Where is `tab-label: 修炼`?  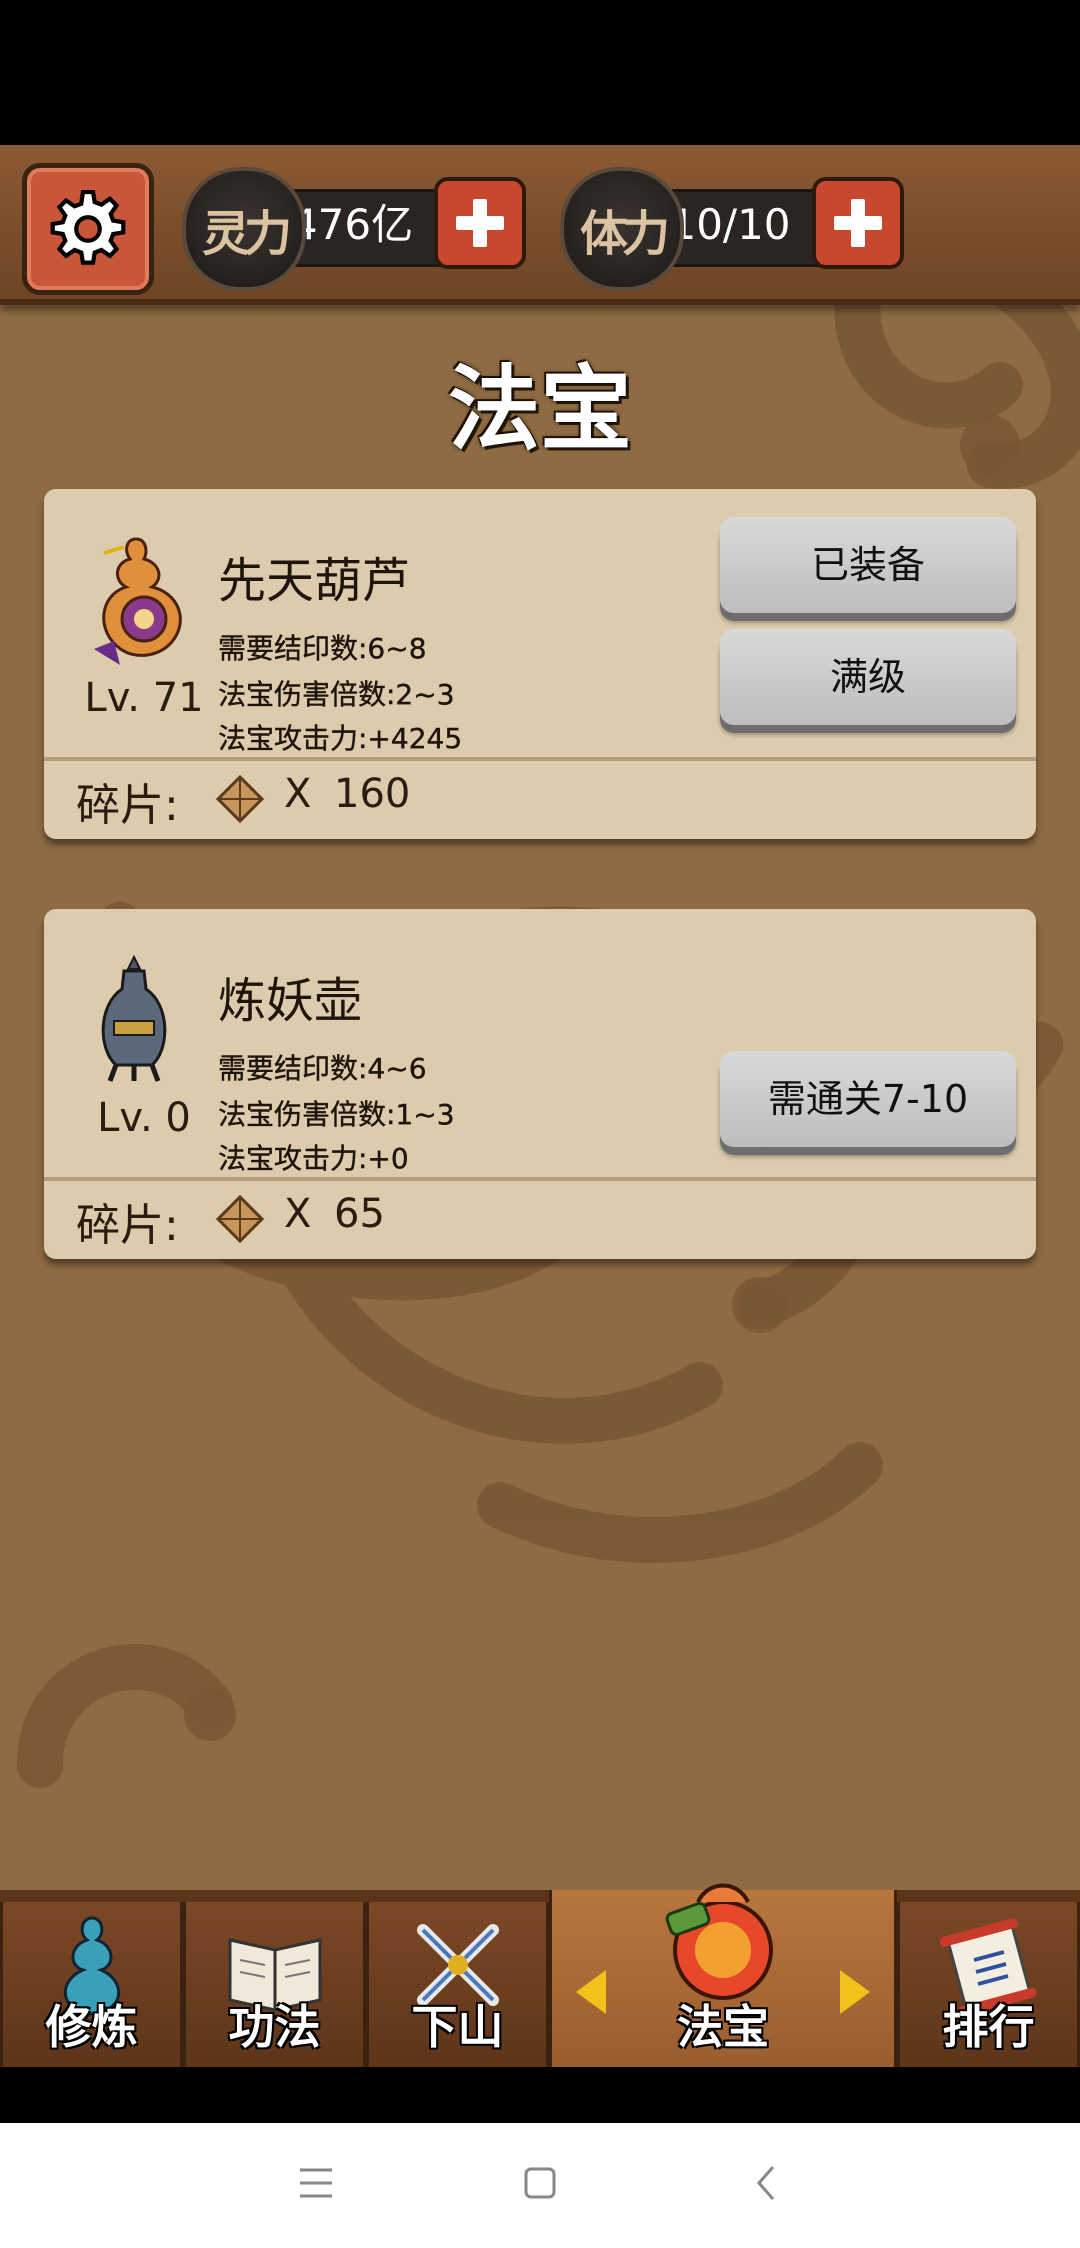
tab-label: 修炼 is located at coordinates (91, 2027).